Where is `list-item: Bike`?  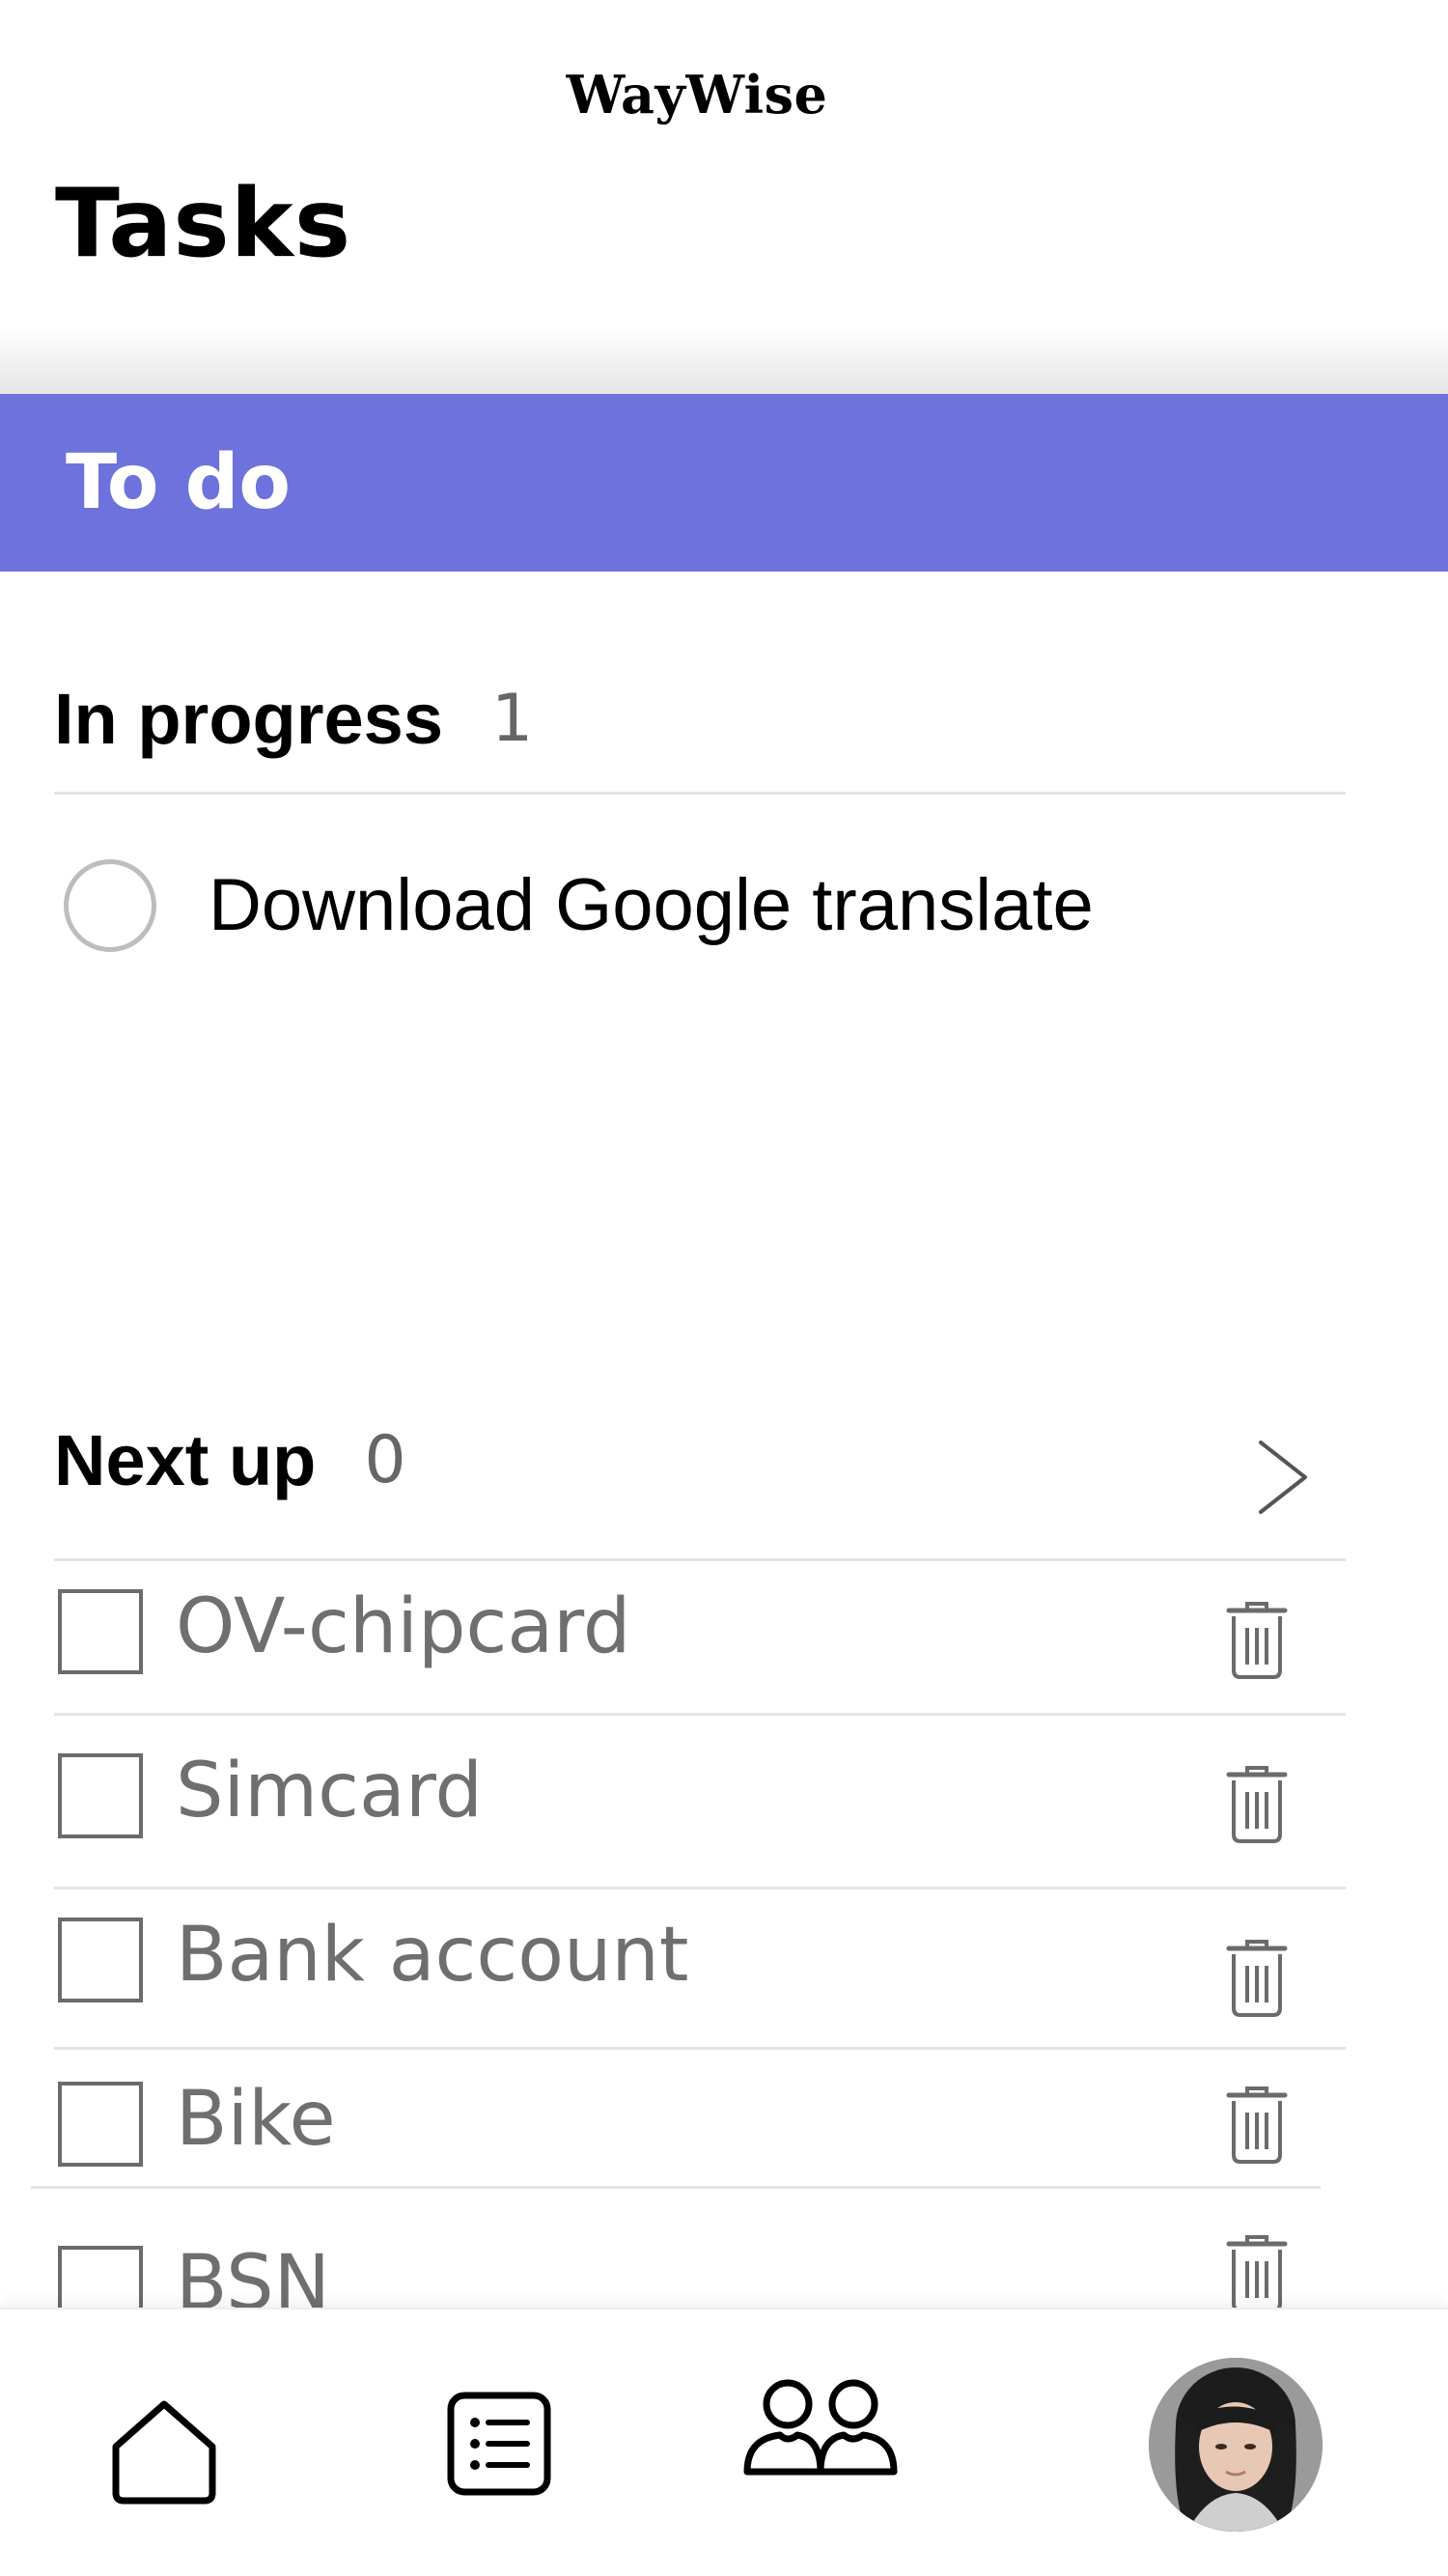 list-item: Bike is located at coordinates (700, 2127).